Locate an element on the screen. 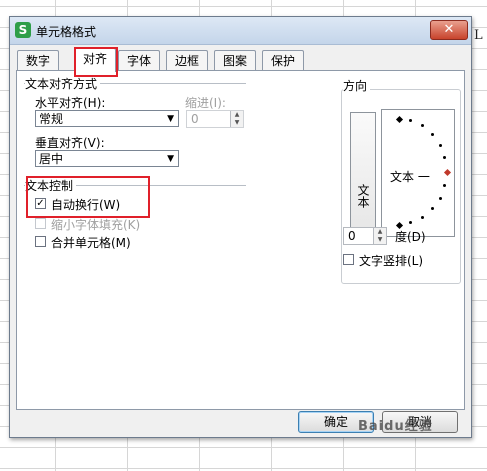  alignment-group-title: 文本对齐方式 is located at coordinates (63, 83).